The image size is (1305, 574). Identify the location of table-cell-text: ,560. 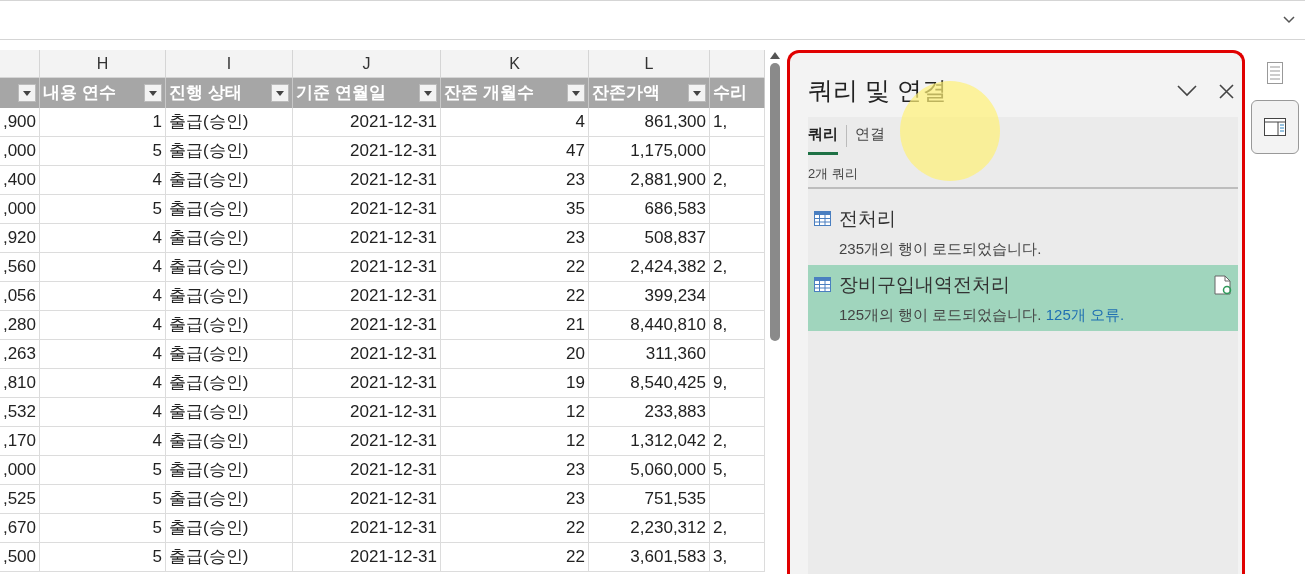
(19, 267).